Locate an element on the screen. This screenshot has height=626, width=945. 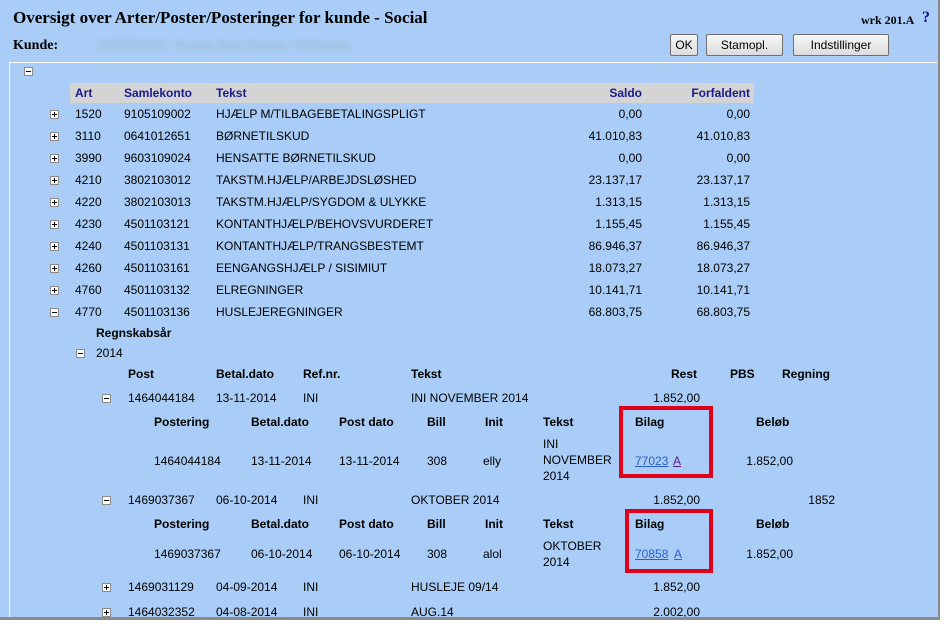
postering-header-beloeb: Beløb is located at coordinates (773, 524).